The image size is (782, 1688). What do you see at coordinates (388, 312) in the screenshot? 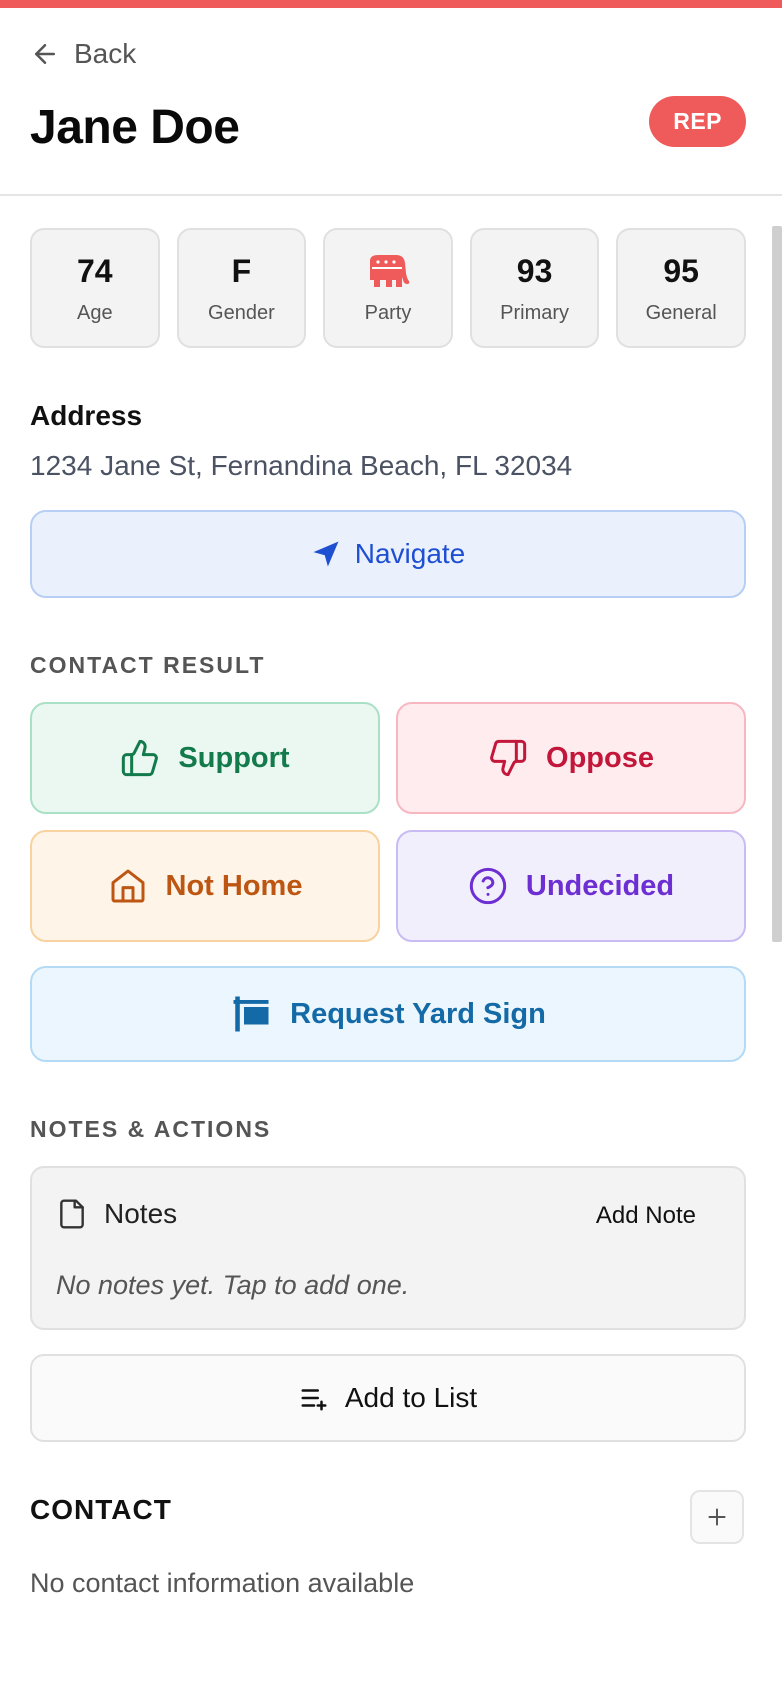
I see `stat-label: Party` at bounding box center [388, 312].